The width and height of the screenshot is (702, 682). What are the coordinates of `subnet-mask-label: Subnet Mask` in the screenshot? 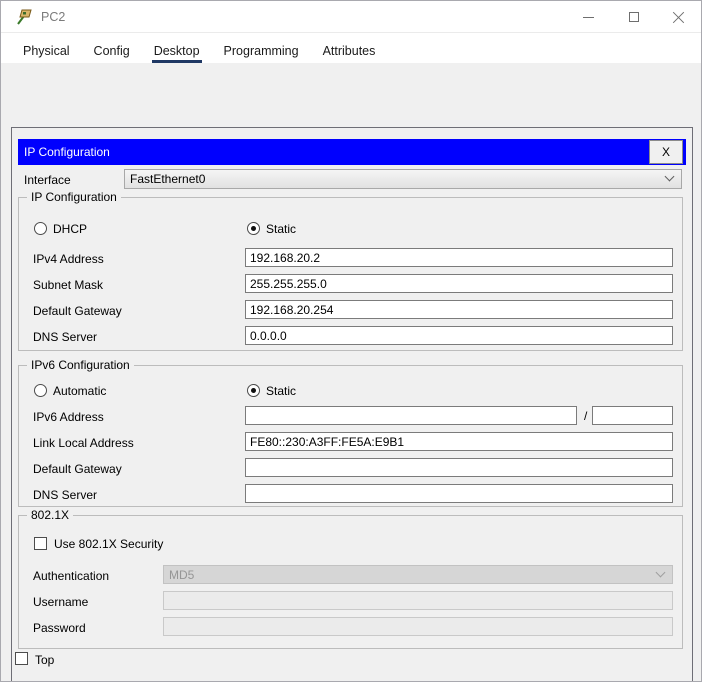 It's located at (68, 285).